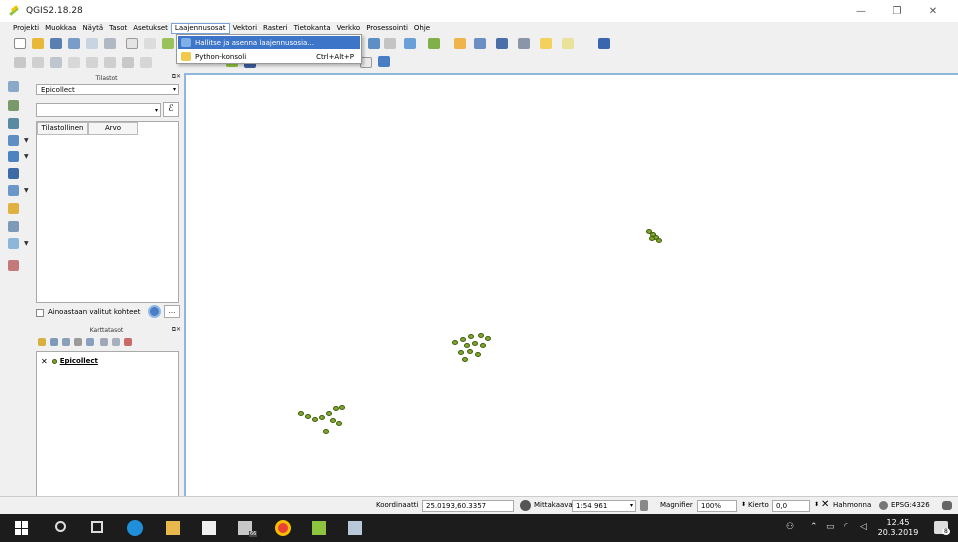 The image size is (958, 542). I want to click on coordinate-field: 25.0193,60.3357, so click(468, 506).